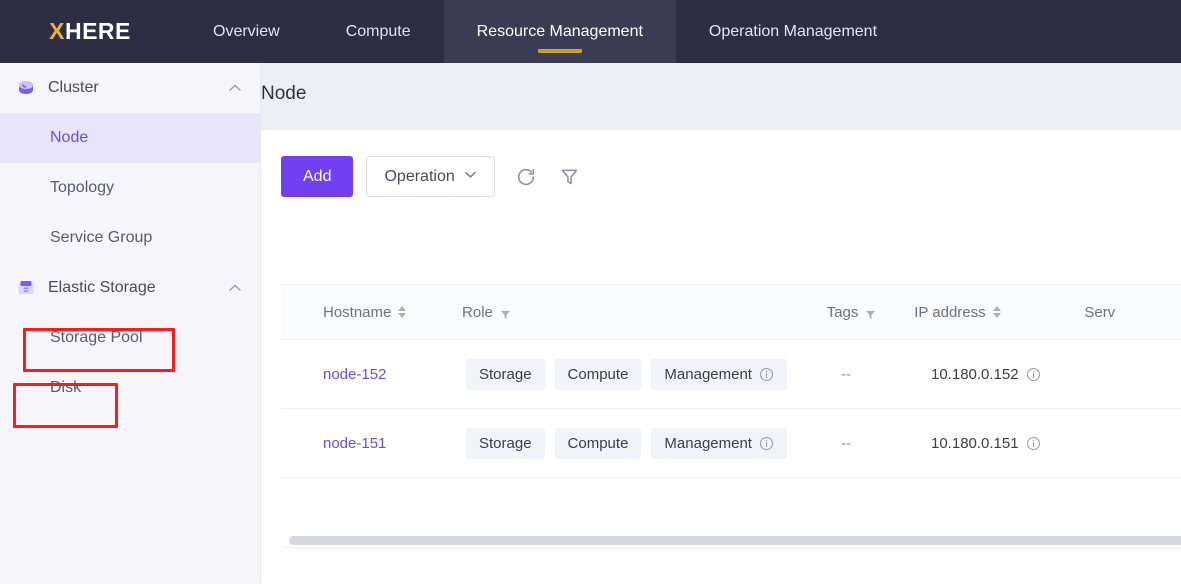 Image resolution: width=1181 pixels, height=584 pixels. I want to click on table-header-tags-label: Tags, so click(842, 312).